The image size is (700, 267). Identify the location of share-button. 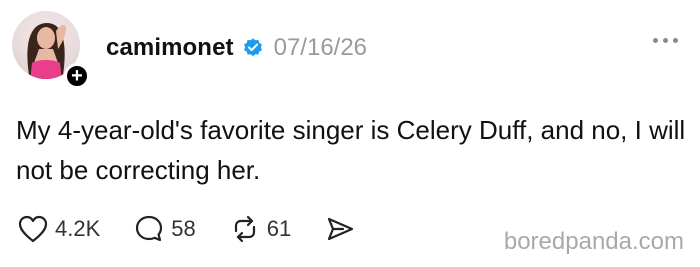
(340, 229).